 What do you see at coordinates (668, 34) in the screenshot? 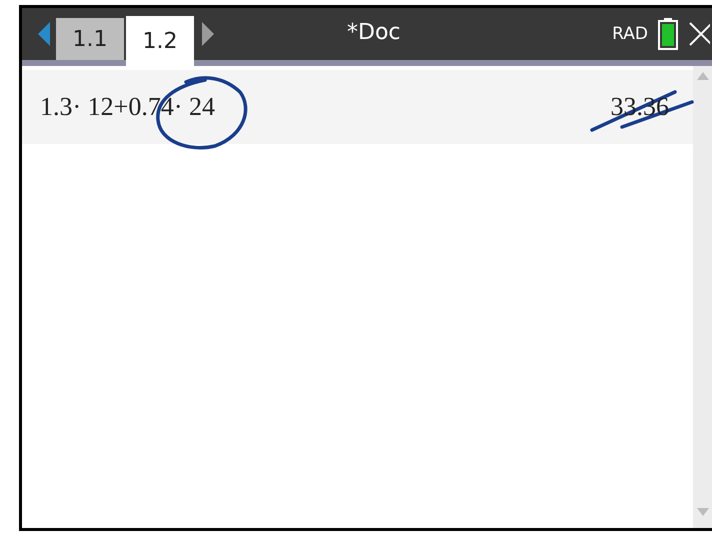
I see `battery-icon` at bounding box center [668, 34].